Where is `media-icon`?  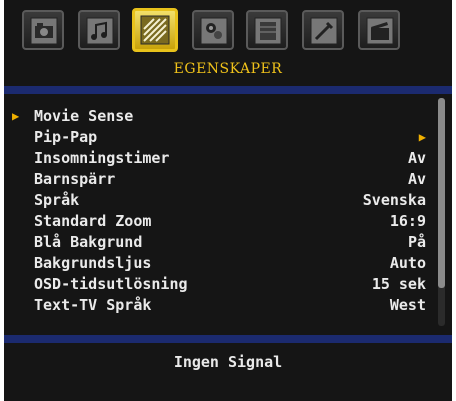 media-icon is located at coordinates (380, 31).